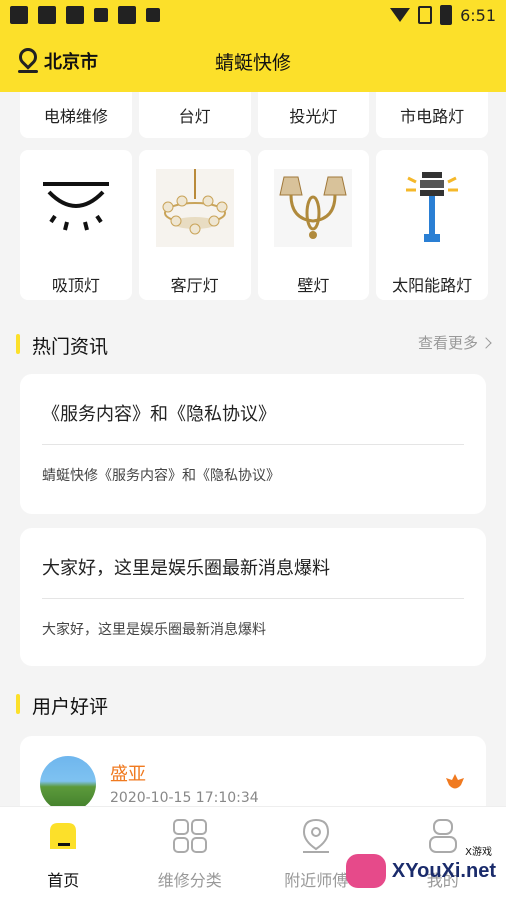 The width and height of the screenshot is (506, 900). I want to click on news-title: 大家好，这里是娱乐圈最新消息爆料, so click(186, 568).